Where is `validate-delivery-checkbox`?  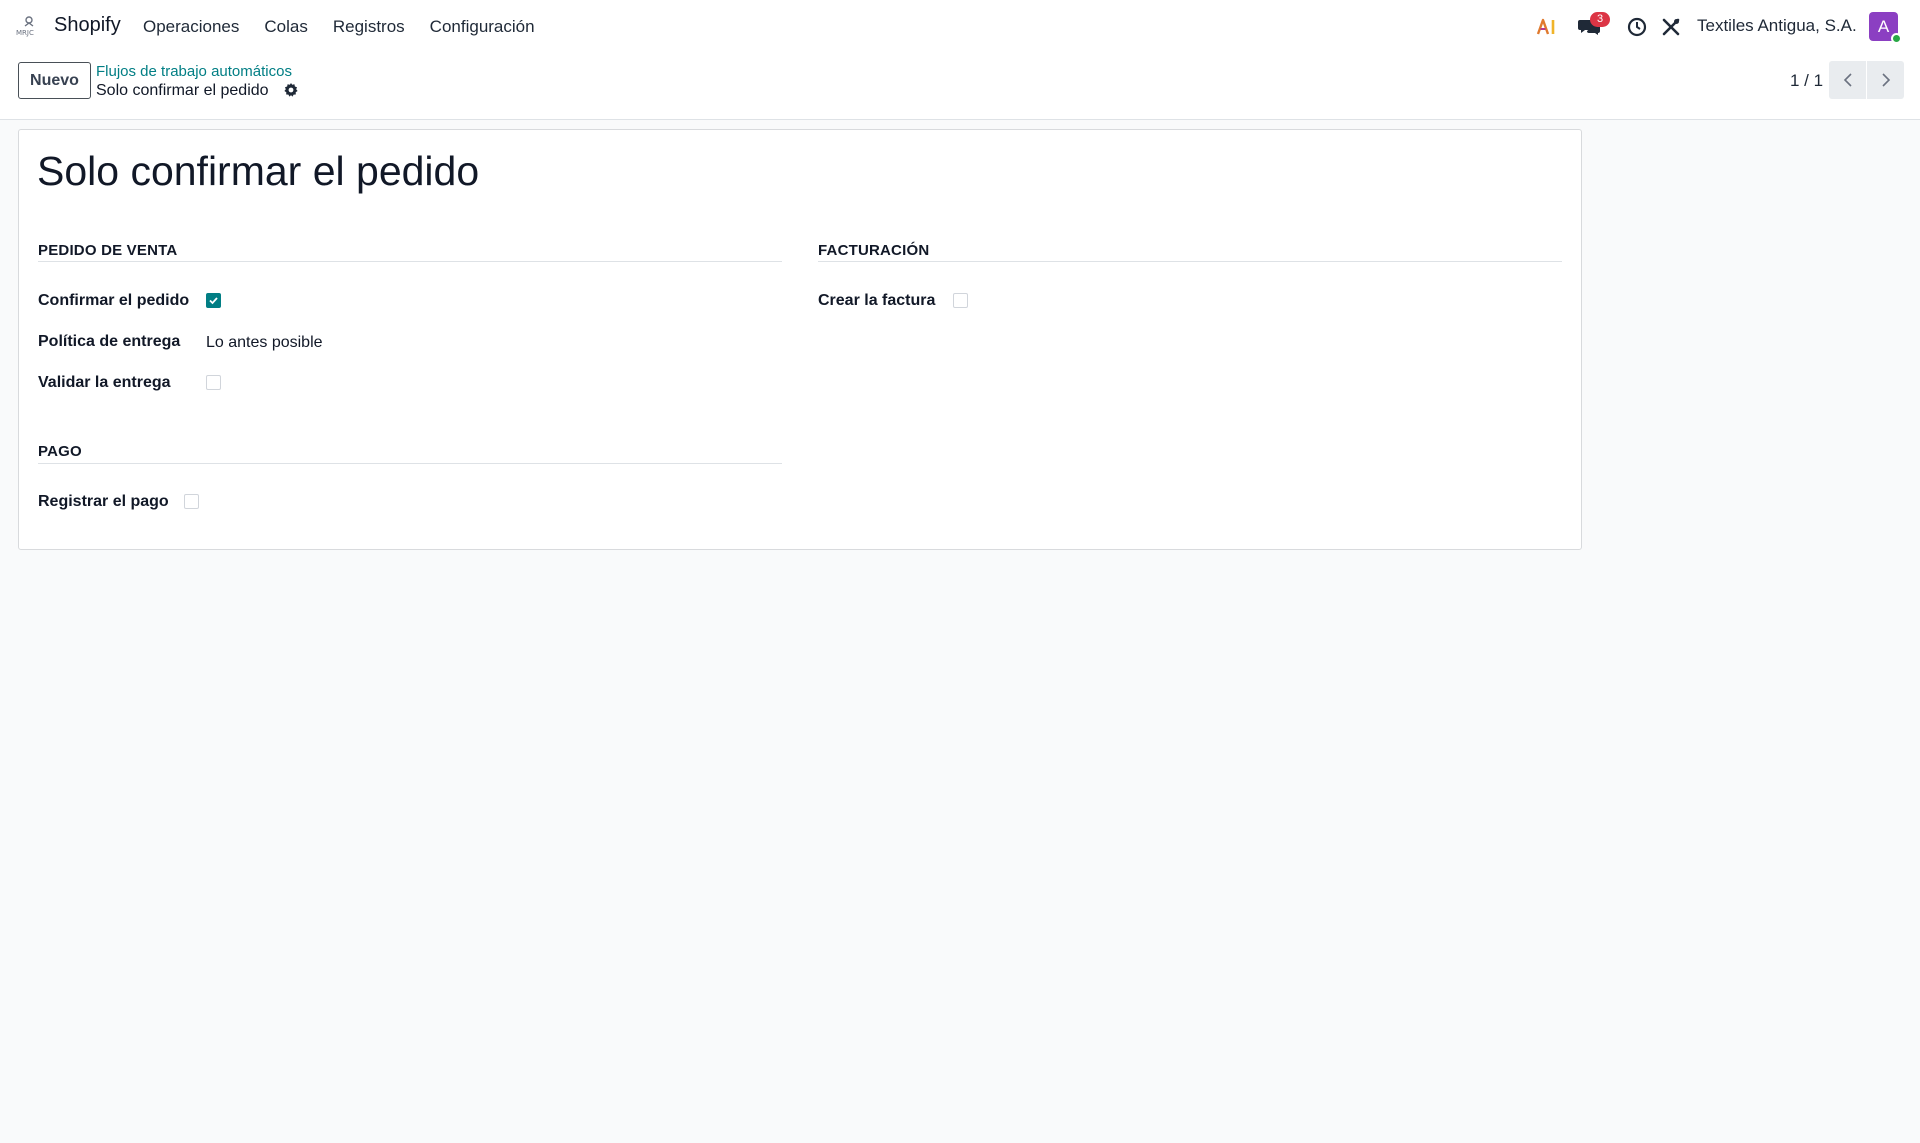 validate-delivery-checkbox is located at coordinates (213, 382).